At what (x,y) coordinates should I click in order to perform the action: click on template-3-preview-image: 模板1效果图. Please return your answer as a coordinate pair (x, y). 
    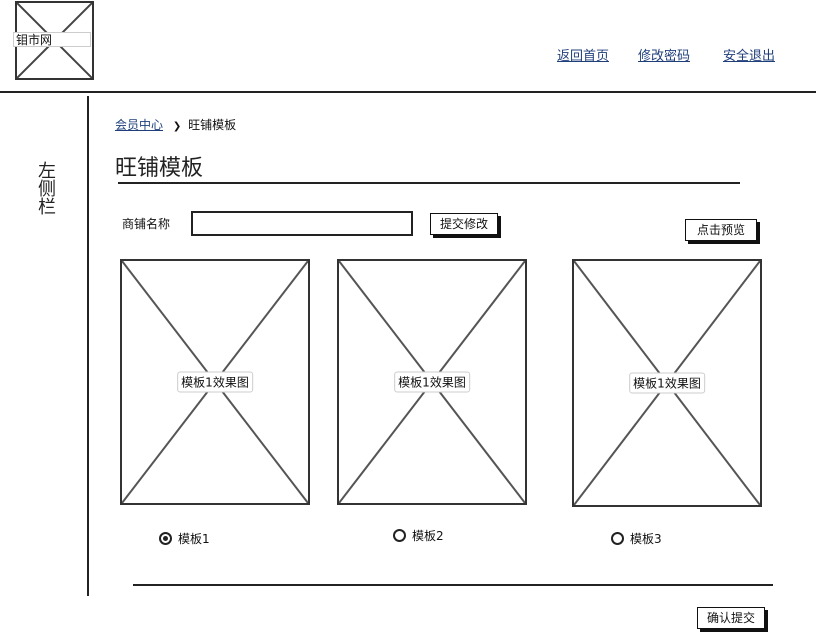
    Looking at the image, I should click on (667, 383).